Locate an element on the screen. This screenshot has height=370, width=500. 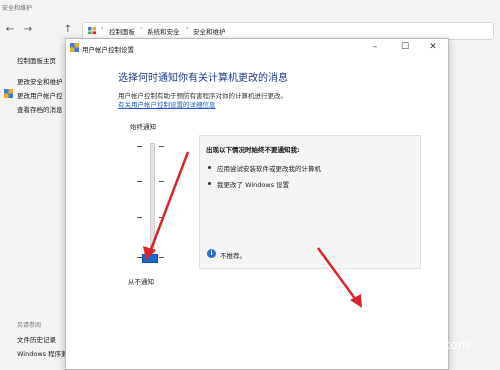
forward-button: → is located at coordinates (28, 30).